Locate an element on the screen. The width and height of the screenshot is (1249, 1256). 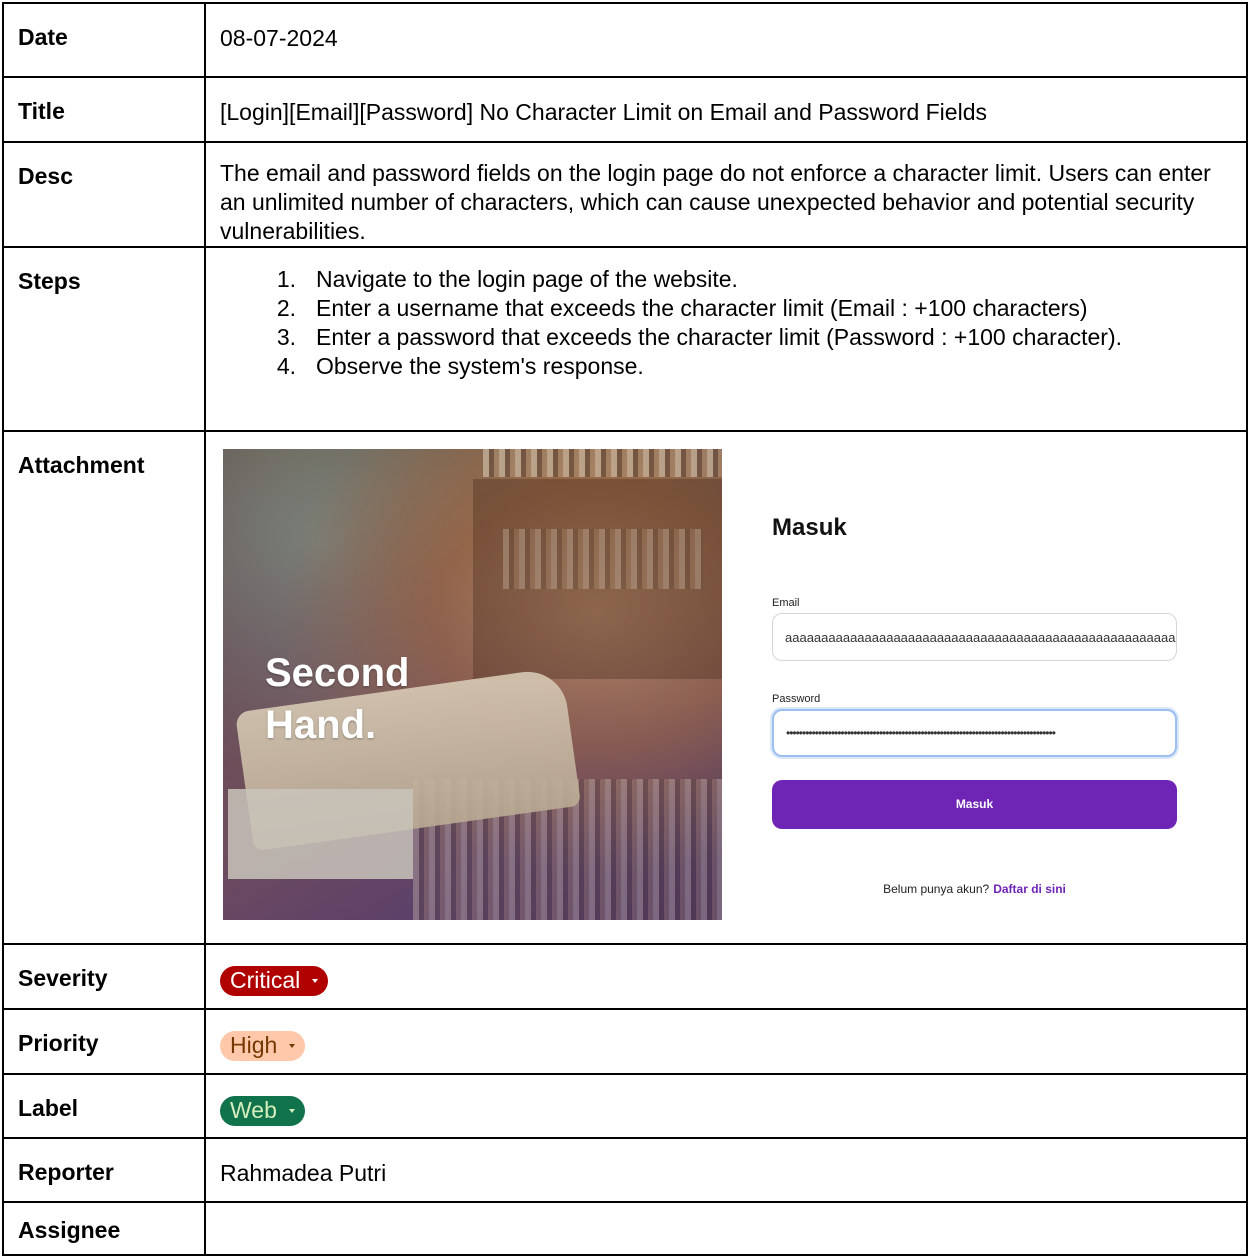
severity-value: Critical is located at coordinates (265, 980).